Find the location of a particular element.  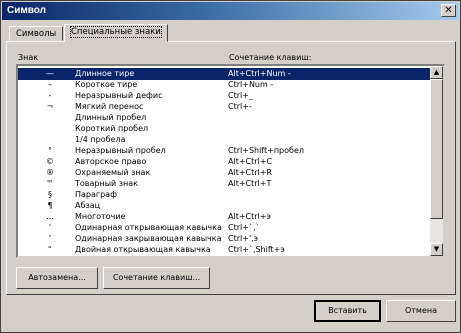

row-shortcut: Ctrl+`,Shift+э is located at coordinates (256, 249).